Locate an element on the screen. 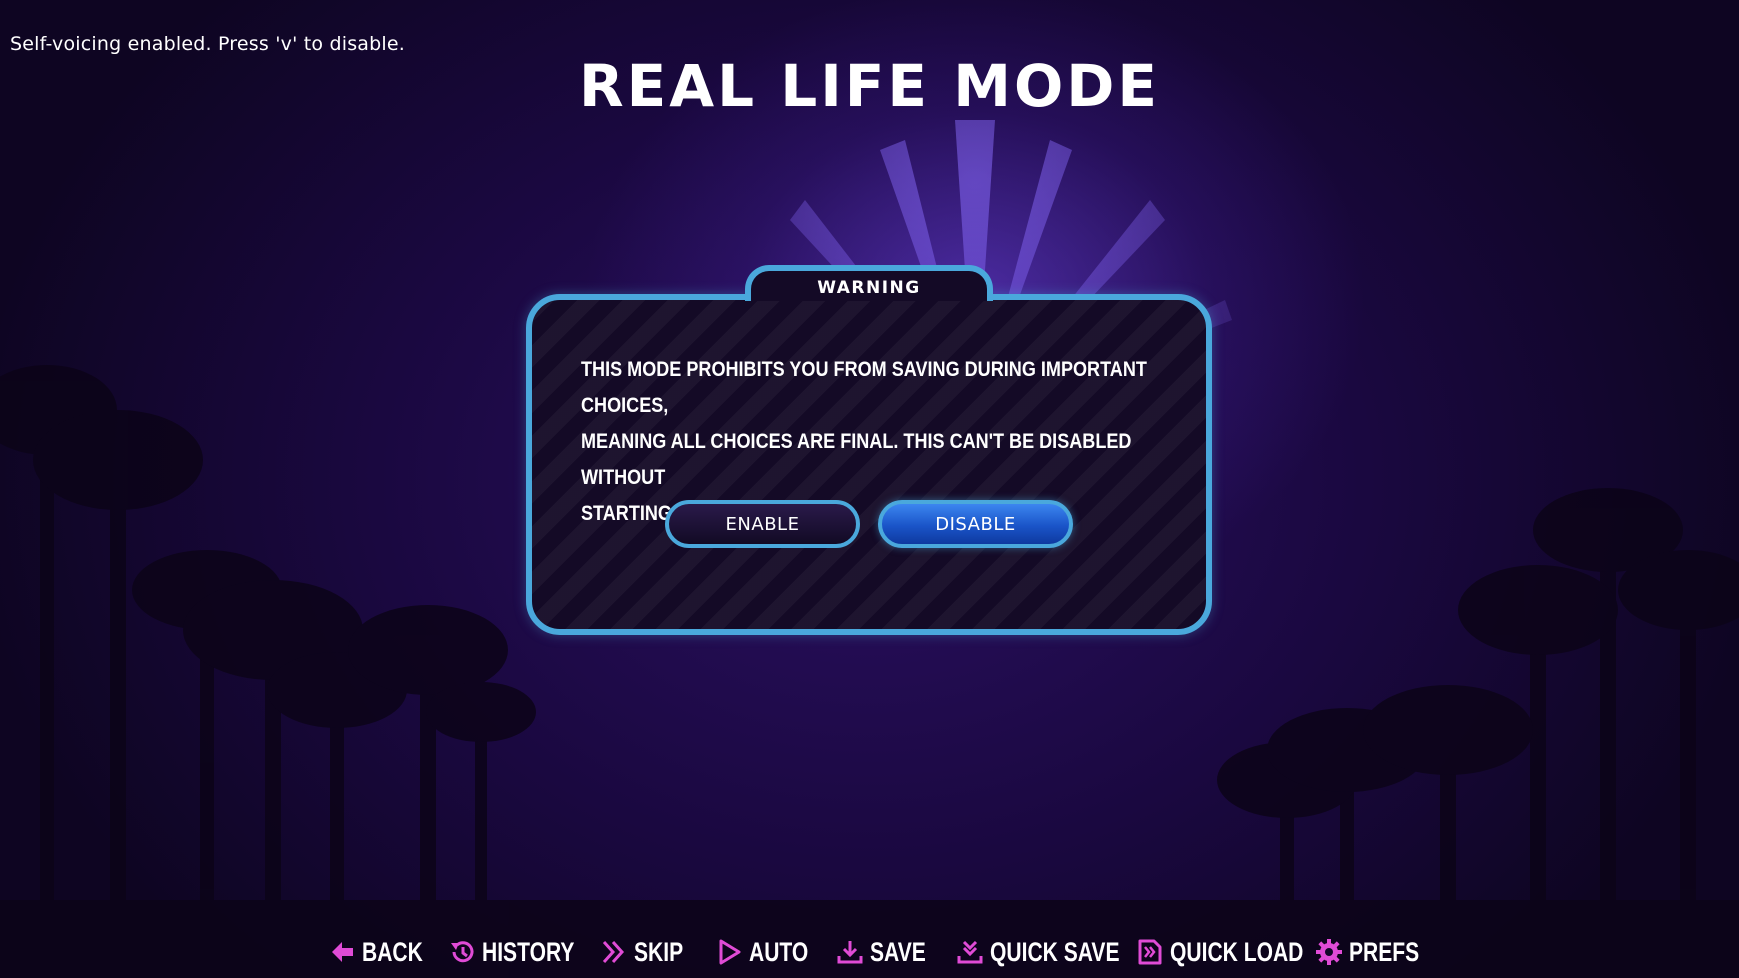 The height and width of the screenshot is (978, 1739). nav-quick-load: QUICK LOAD is located at coordinates (1238, 952).